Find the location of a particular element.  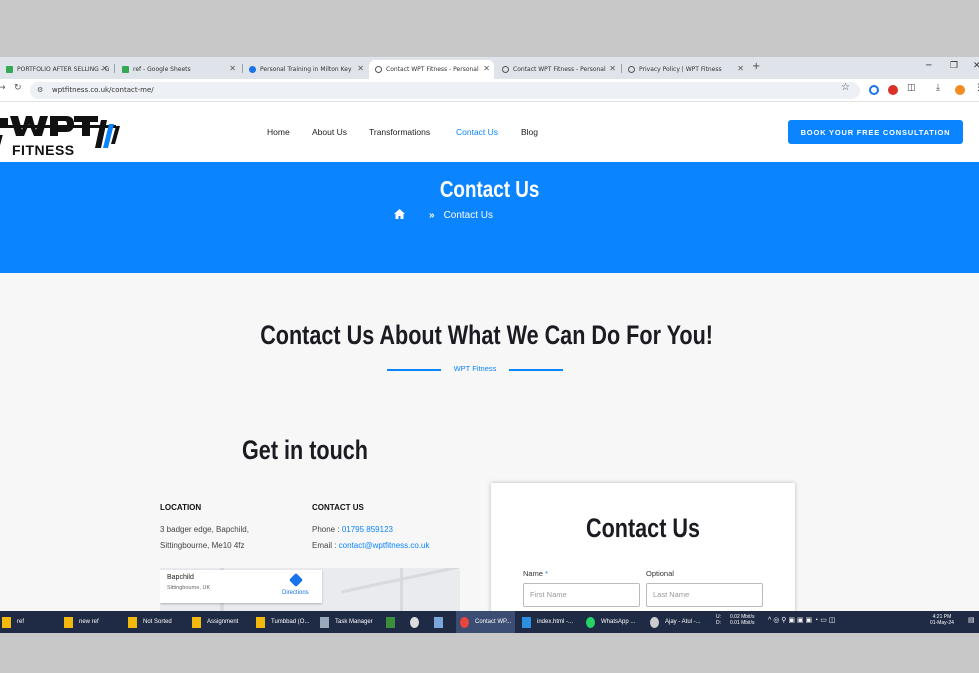

phone-line: Phone : 01795 859123 is located at coordinates (352, 529).